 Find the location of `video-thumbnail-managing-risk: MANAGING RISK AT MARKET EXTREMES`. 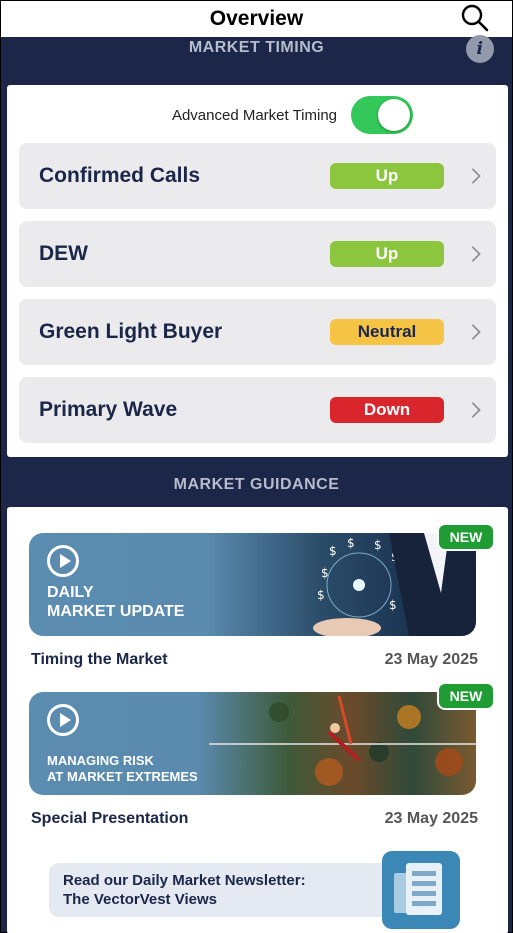

video-thumbnail-managing-risk: MANAGING RISK AT MARKET EXTREMES is located at coordinates (252, 743).